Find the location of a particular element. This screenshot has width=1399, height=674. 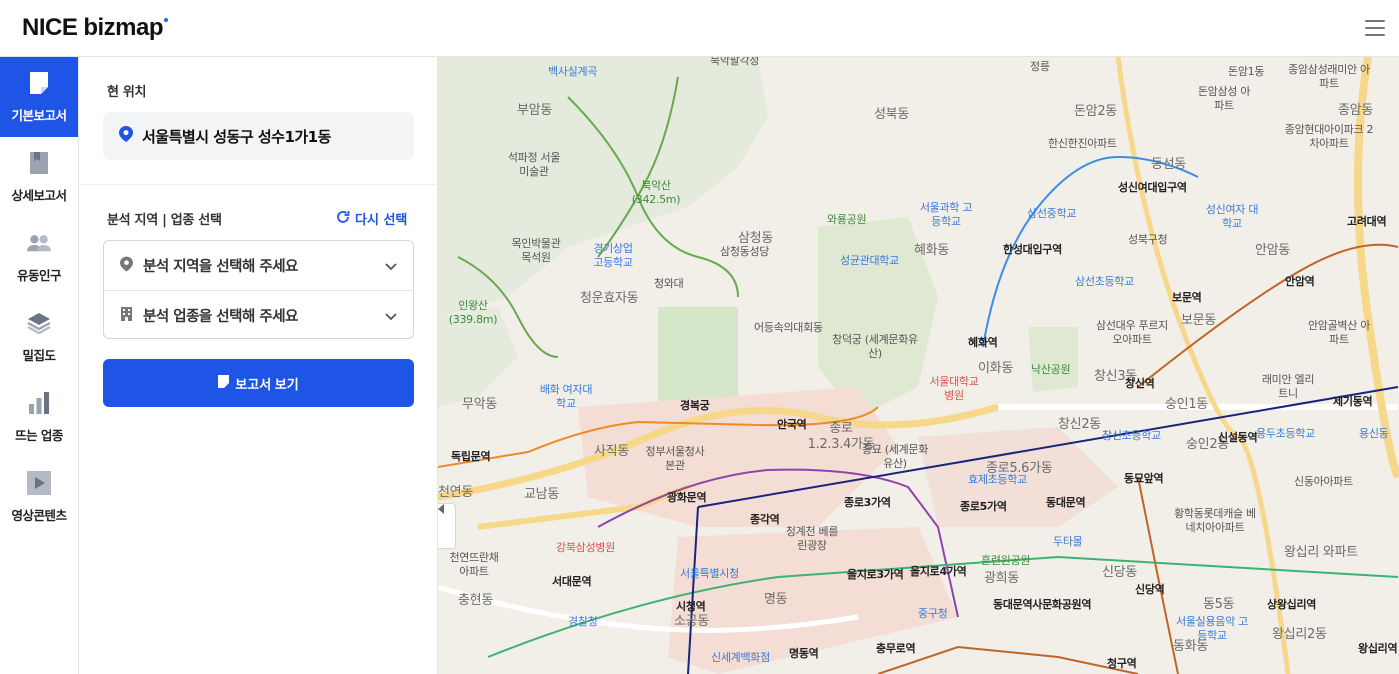

building-icon is located at coordinates (126, 315).